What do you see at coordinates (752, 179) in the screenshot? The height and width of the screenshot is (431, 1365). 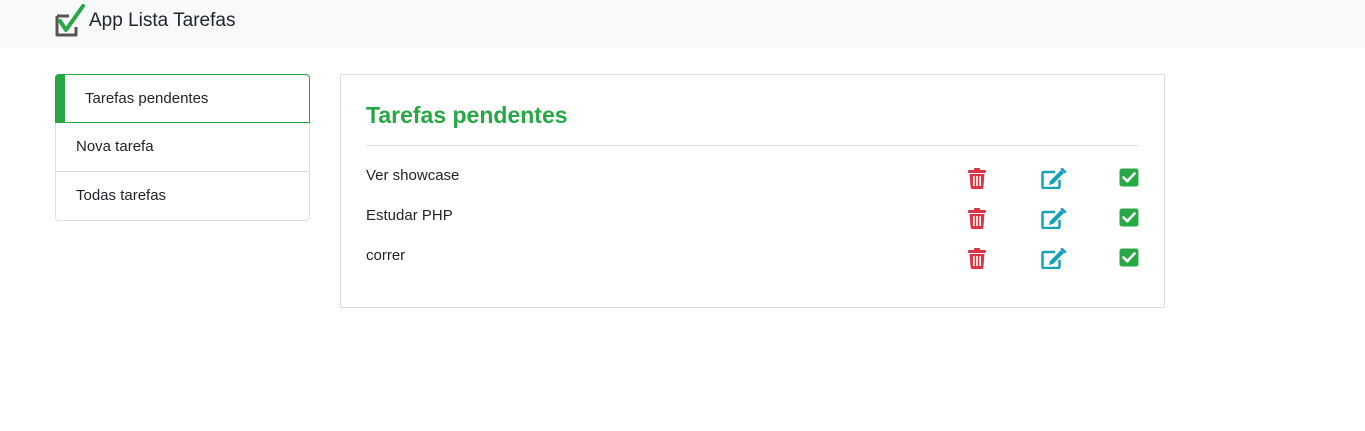 I see `task-row: Ver showcase` at bounding box center [752, 179].